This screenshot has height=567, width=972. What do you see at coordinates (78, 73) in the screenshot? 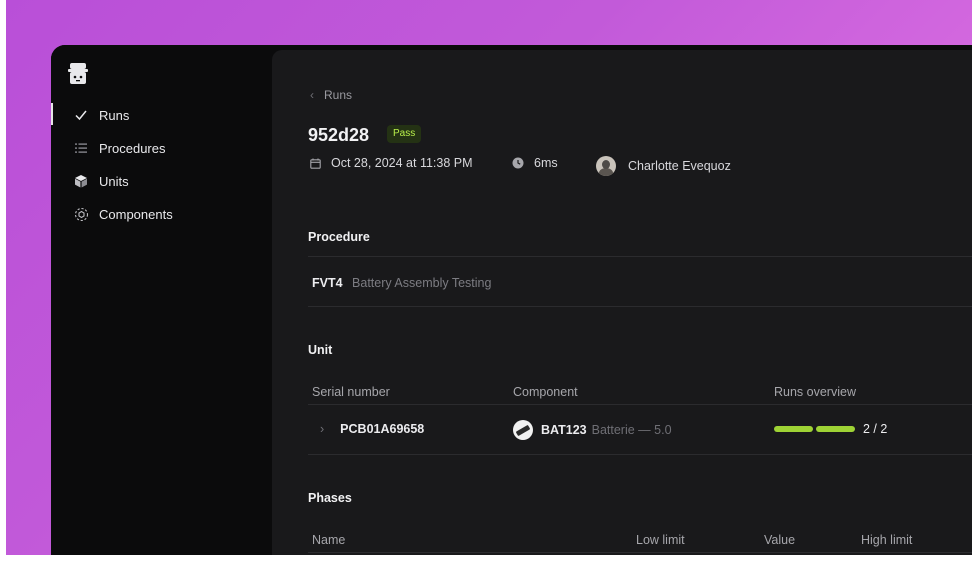
I see `app-logo-icon` at bounding box center [78, 73].